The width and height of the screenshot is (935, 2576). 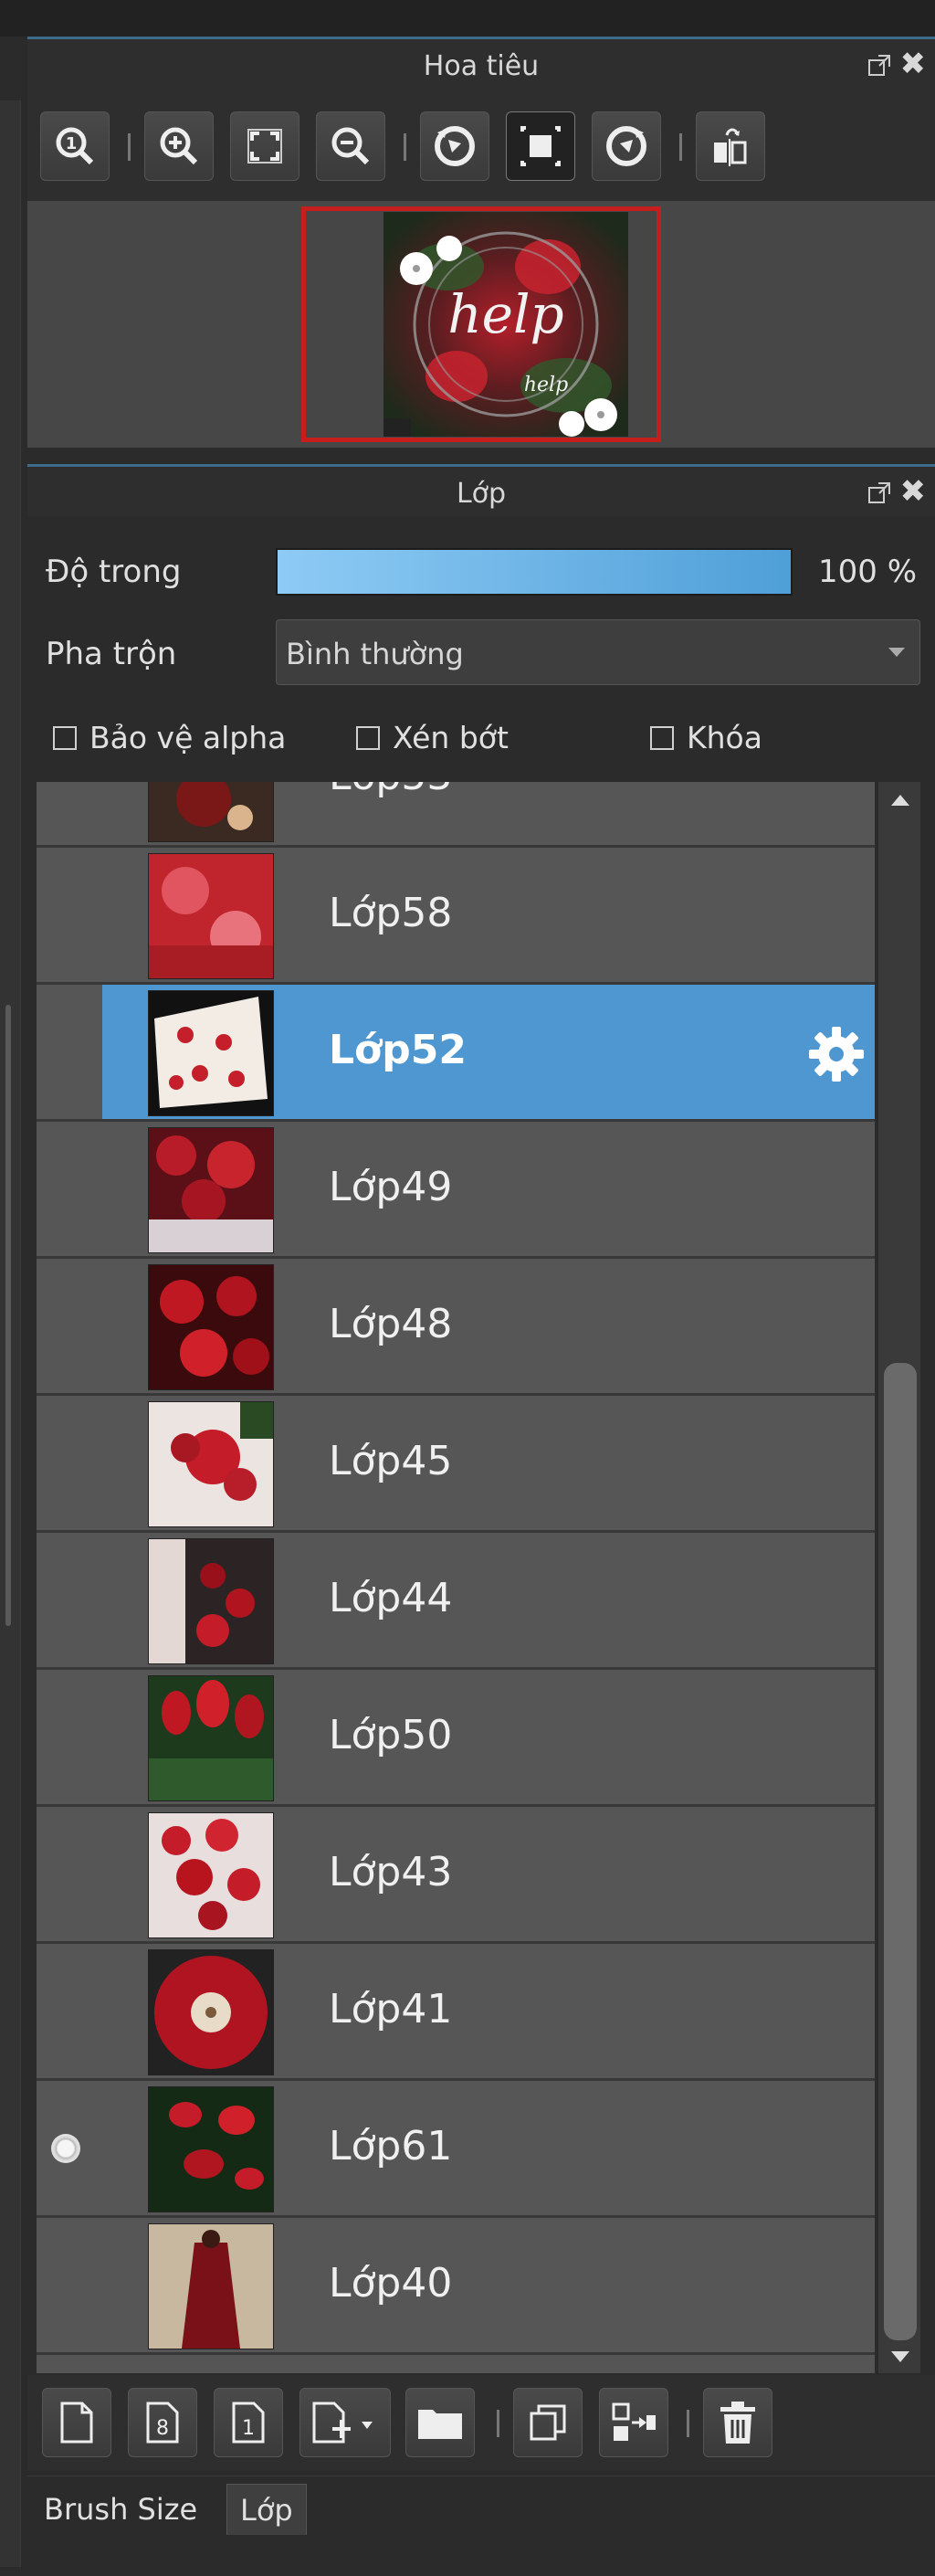 I want to click on opacity-value: 100 %, so click(x=868, y=572).